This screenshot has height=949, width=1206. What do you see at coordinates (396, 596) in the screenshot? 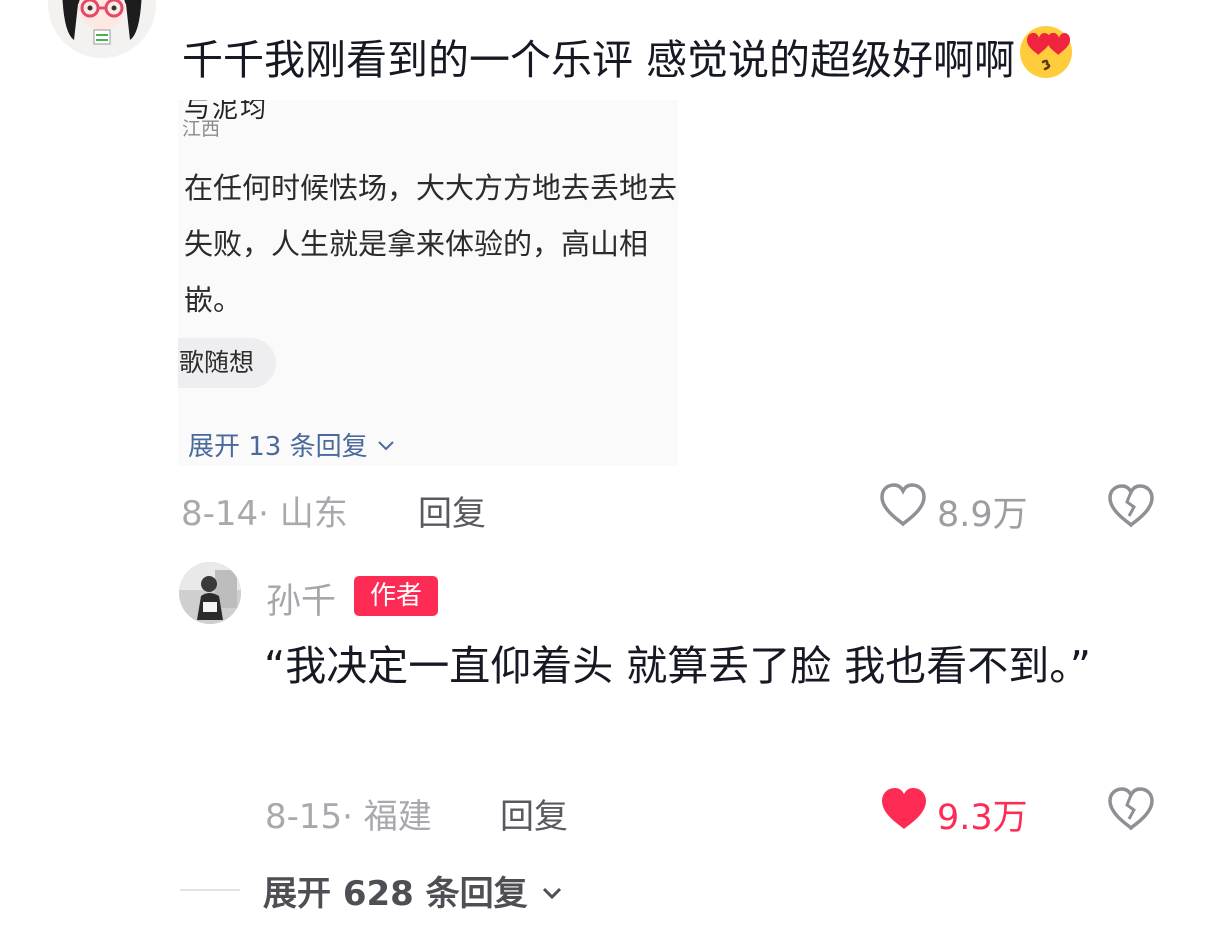
I see `author-badge: 作者` at bounding box center [396, 596].